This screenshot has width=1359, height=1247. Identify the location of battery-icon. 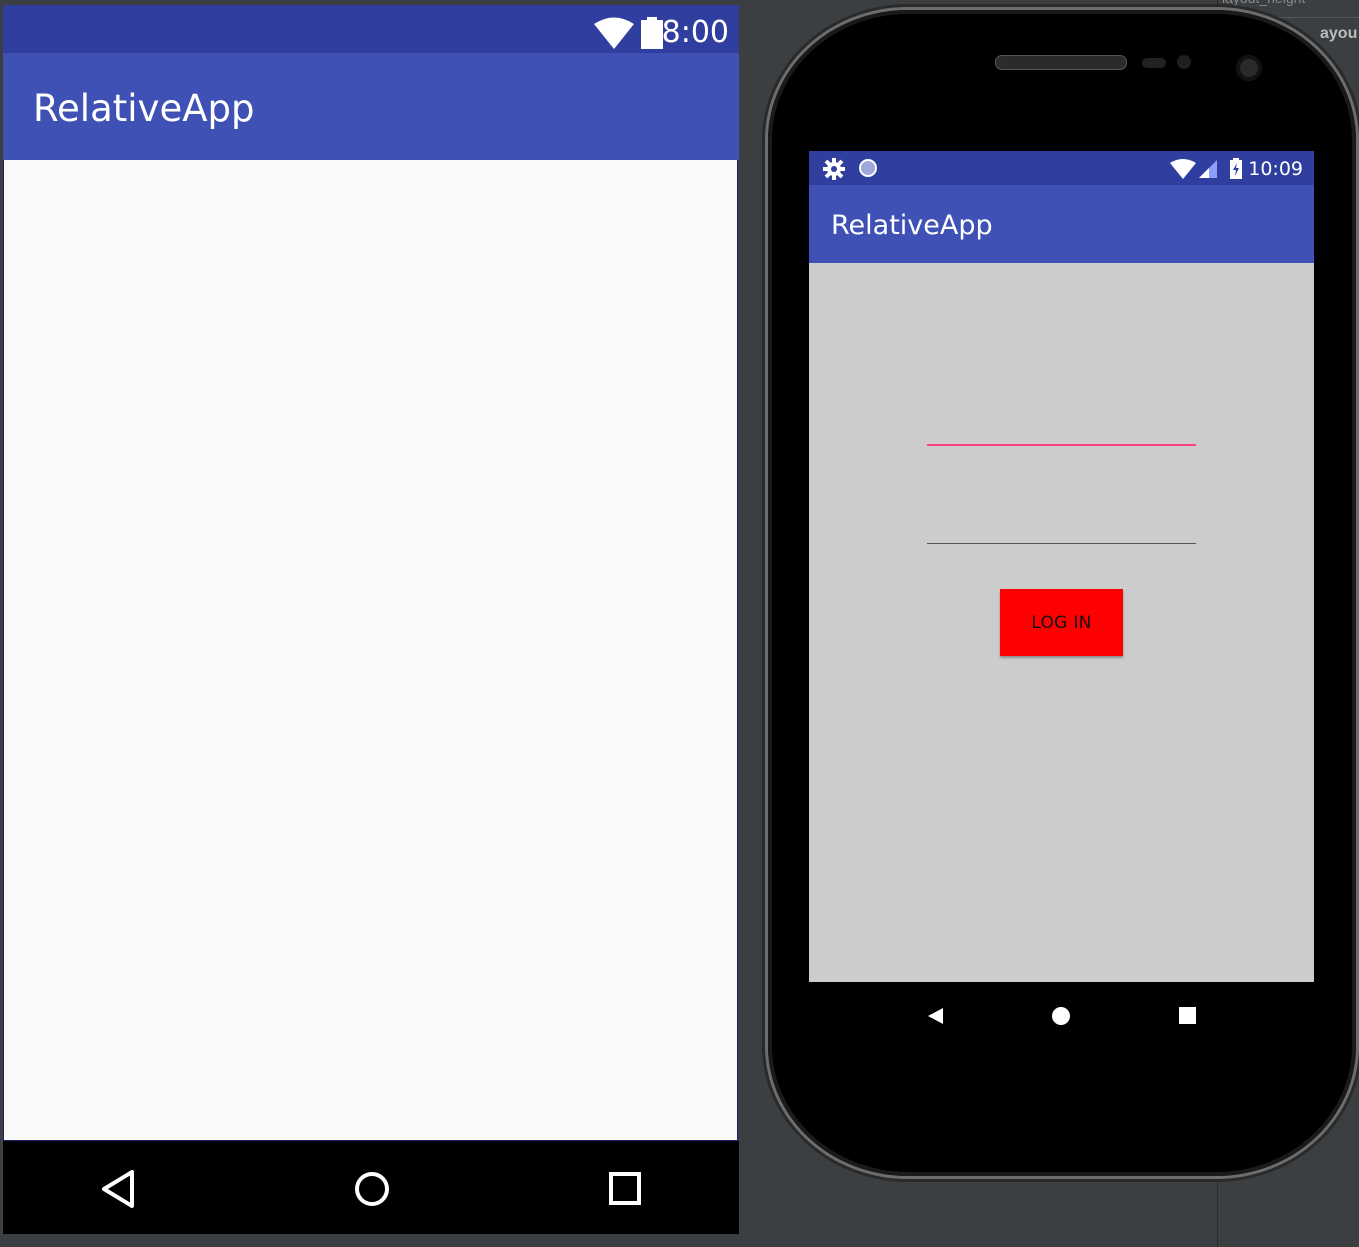
(652, 33).